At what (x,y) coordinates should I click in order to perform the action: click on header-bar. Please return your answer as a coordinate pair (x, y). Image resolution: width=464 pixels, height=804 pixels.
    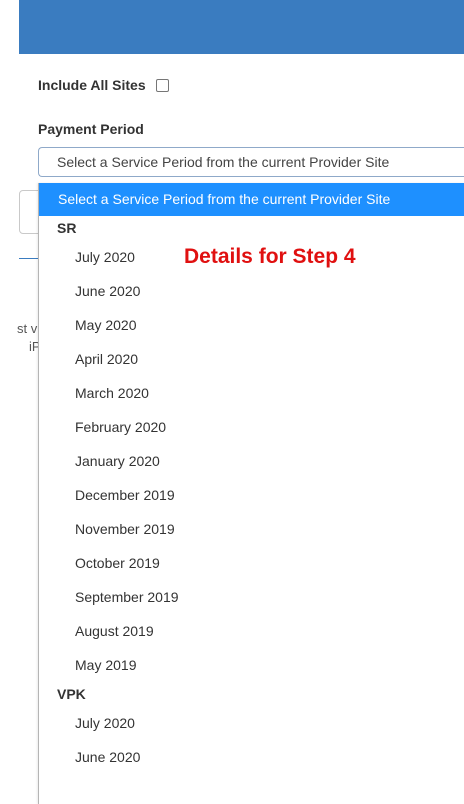
    Looking at the image, I should click on (241, 27).